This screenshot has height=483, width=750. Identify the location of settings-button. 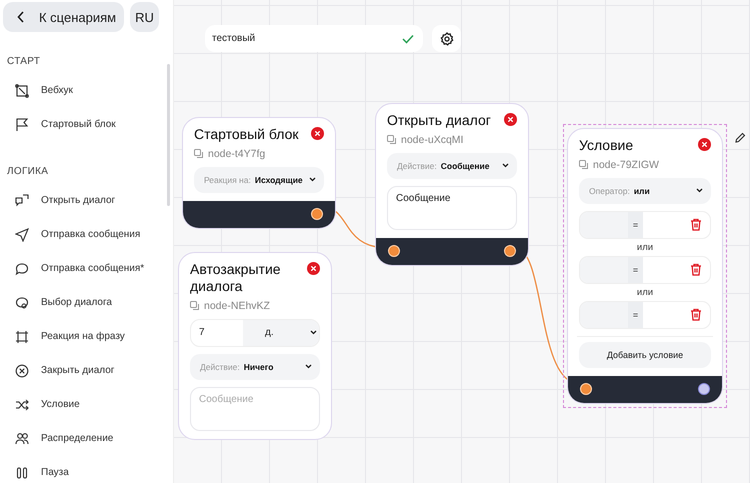
(446, 38).